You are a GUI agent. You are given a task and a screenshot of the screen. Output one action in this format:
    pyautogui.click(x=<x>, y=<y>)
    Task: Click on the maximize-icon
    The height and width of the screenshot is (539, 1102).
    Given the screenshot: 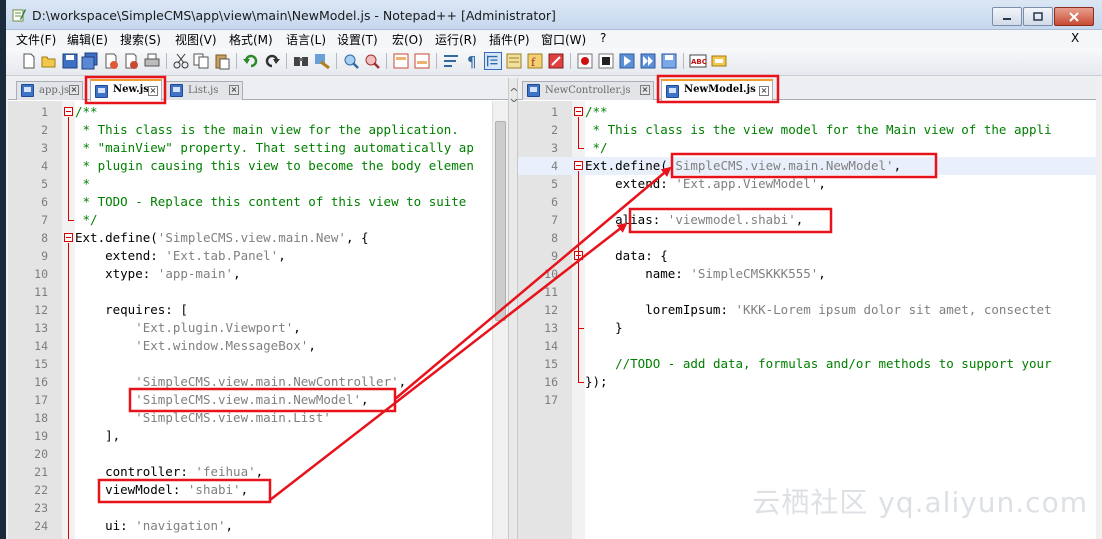 What is the action you would take?
    pyautogui.click(x=1038, y=16)
    